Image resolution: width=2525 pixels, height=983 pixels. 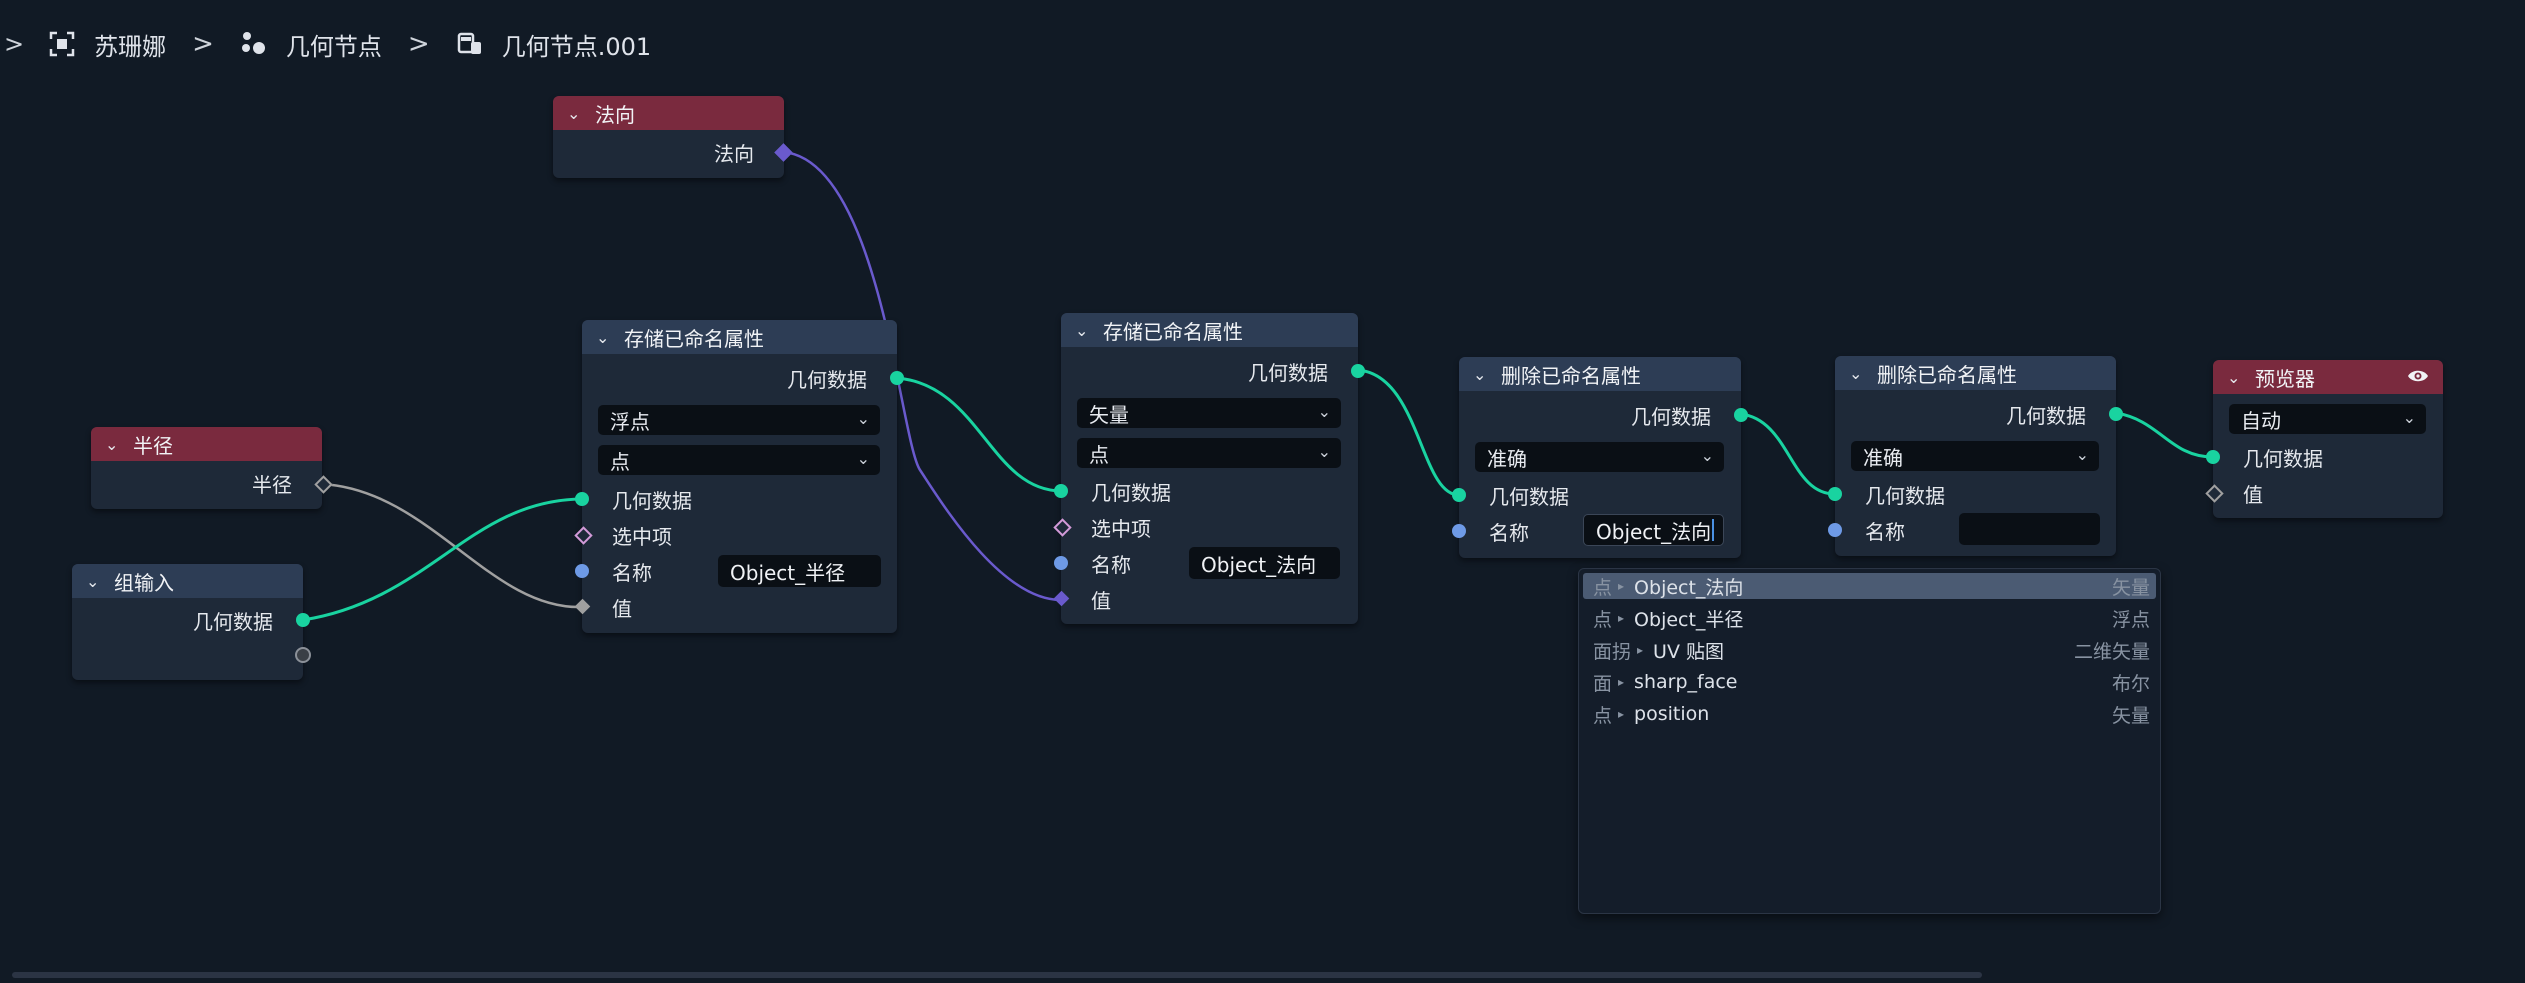 What do you see at coordinates (2029, 529) in the screenshot?
I see `name-field` at bounding box center [2029, 529].